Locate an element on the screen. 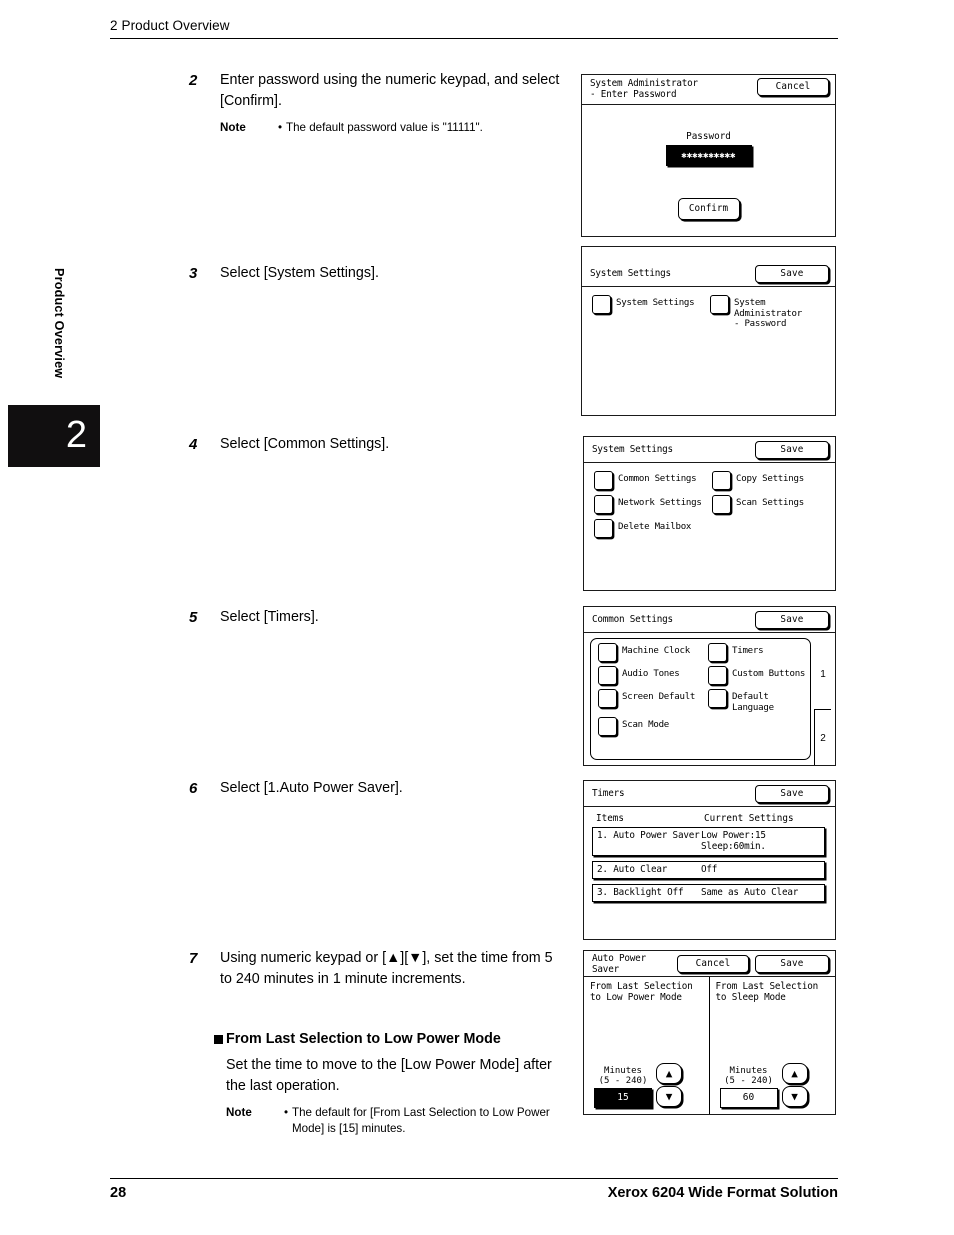 The width and height of the screenshot is (954, 1235). low-power-minutes-value: 15 is located at coordinates (623, 1098).